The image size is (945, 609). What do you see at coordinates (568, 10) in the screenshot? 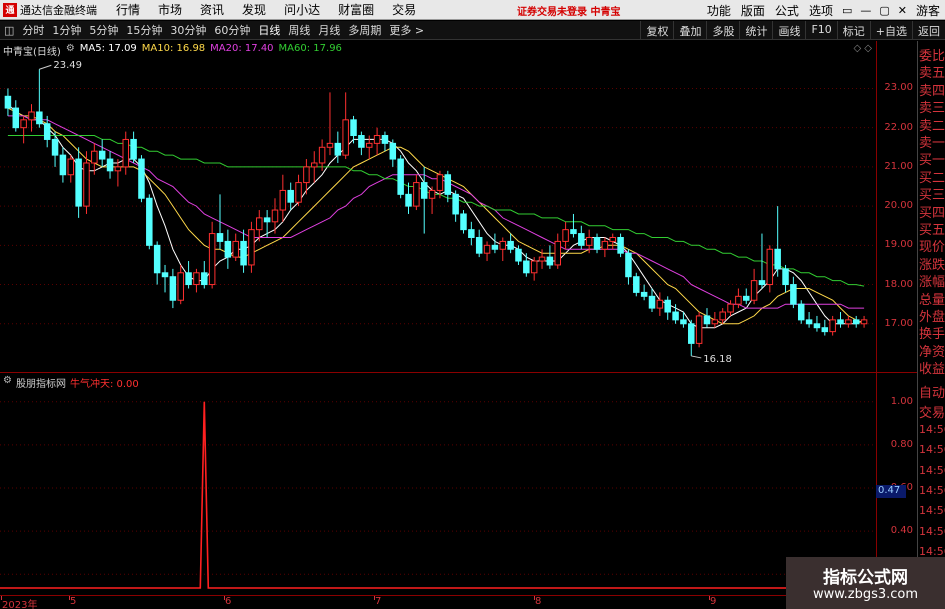
I see `trade-login-alert: 证券交易未登录 中青宝` at bounding box center [568, 10].